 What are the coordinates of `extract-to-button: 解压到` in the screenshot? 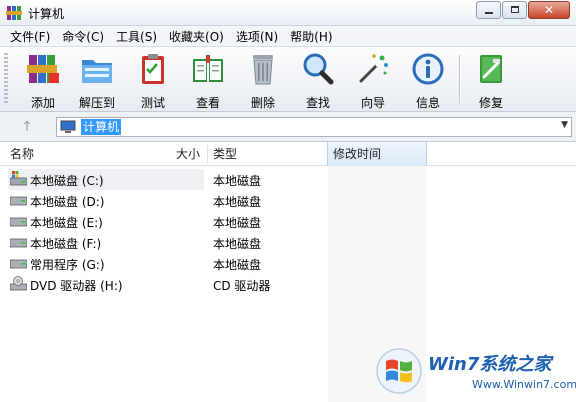 It's located at (97, 80).